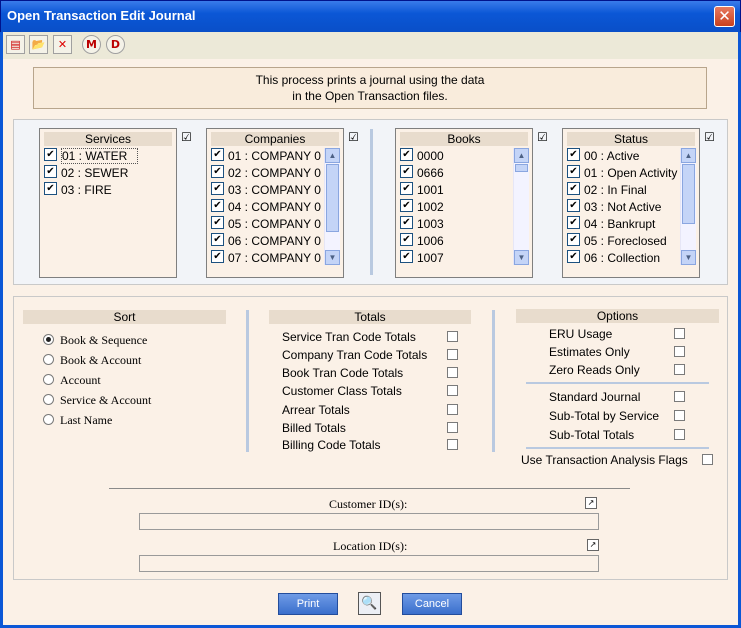  Describe the element at coordinates (422, 190) in the screenshot. I see `list-item: 1001` at that location.